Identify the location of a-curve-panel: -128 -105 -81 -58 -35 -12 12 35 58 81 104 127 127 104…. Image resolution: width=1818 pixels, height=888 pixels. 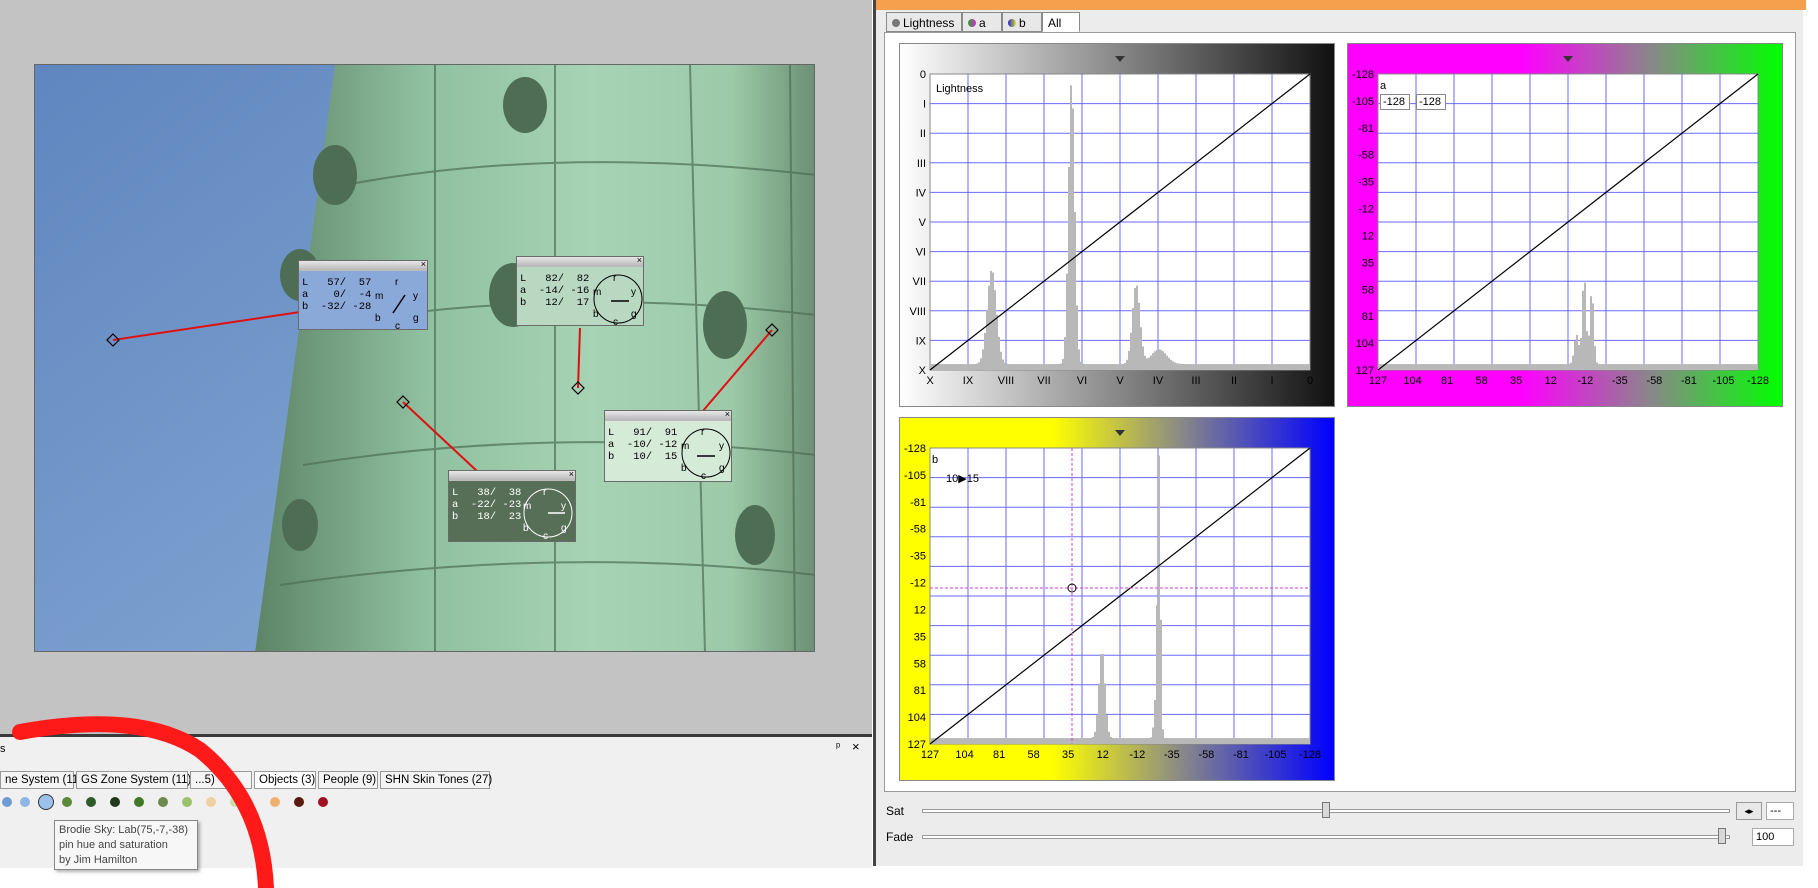
(1565, 225).